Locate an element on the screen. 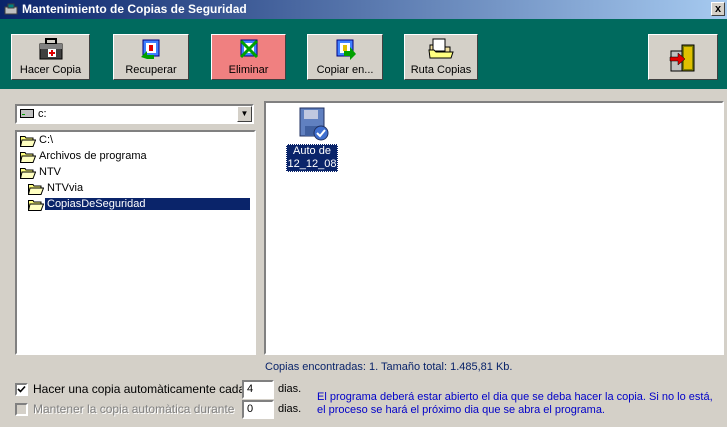 This screenshot has height=427, width=727. auto-copy-label: Hacer una copia automàticamente cada is located at coordinates (139, 389).